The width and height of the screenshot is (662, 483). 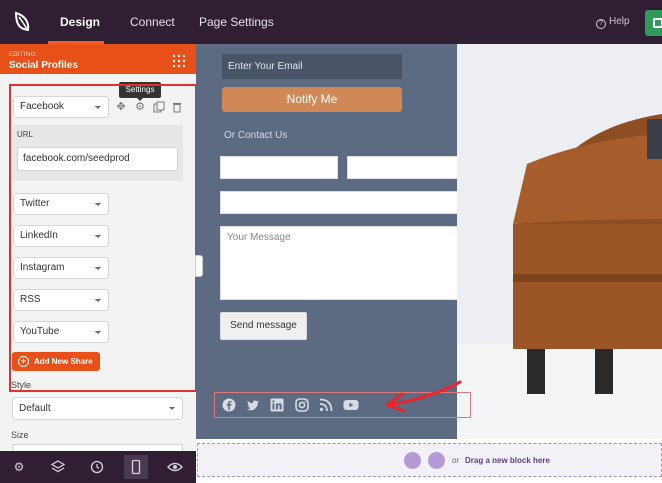 I want to click on block-title: Social Profiles, so click(x=43, y=65).